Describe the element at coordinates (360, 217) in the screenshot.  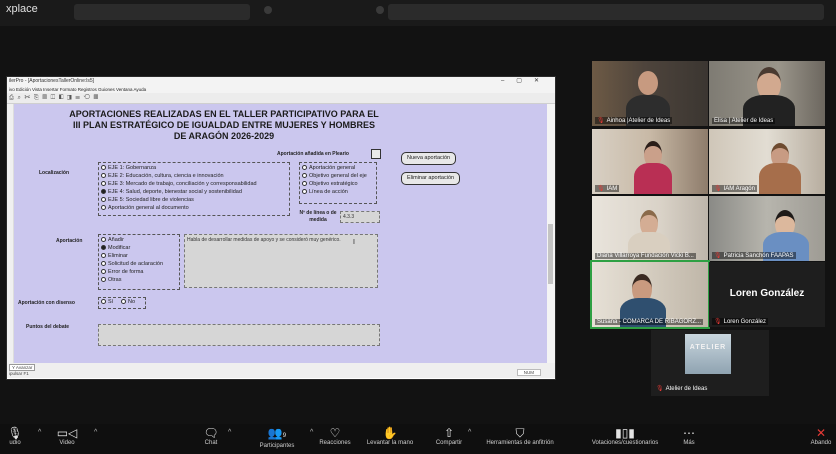
I see `linea-medida-field: 4.3.3` at that location.